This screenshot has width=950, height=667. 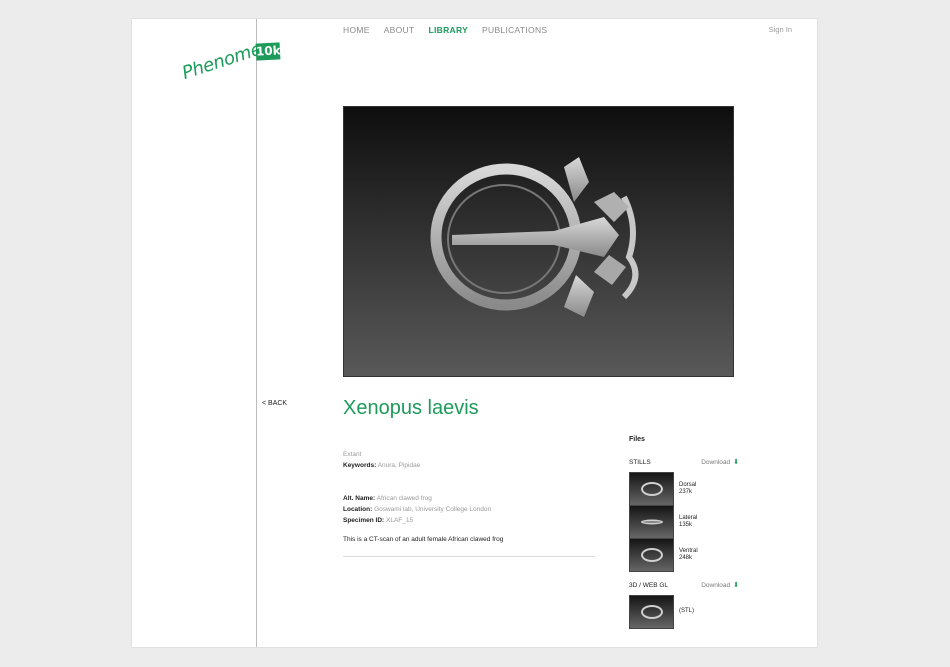 I want to click on still-lateral: Lateral 135k, so click(x=684, y=521).